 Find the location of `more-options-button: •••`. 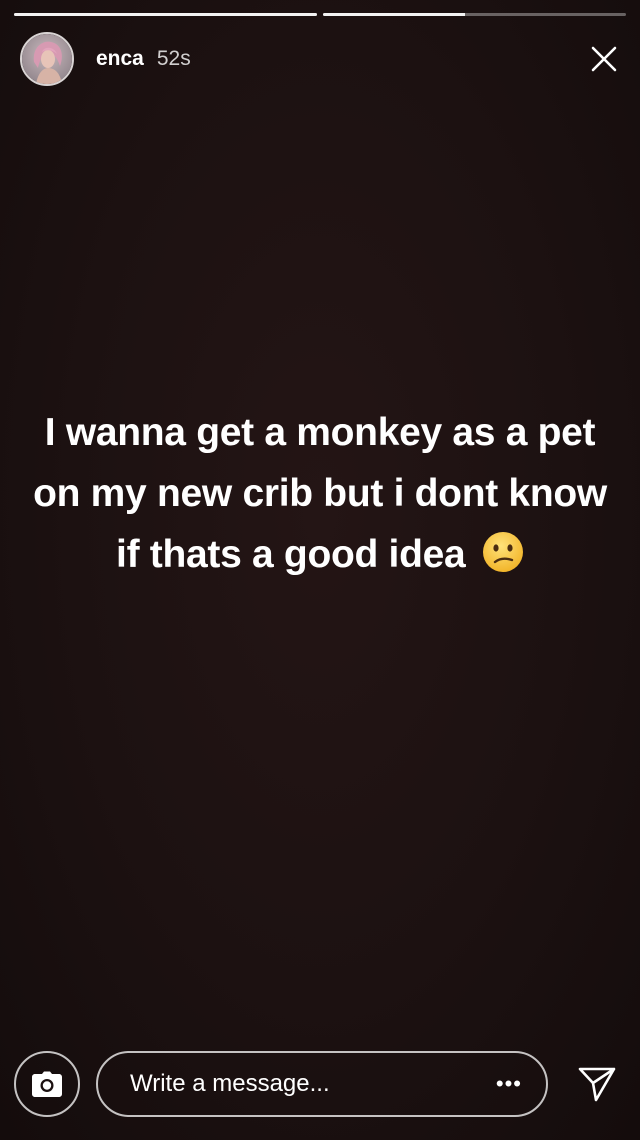

more-options-button: ••• is located at coordinates (509, 1084).